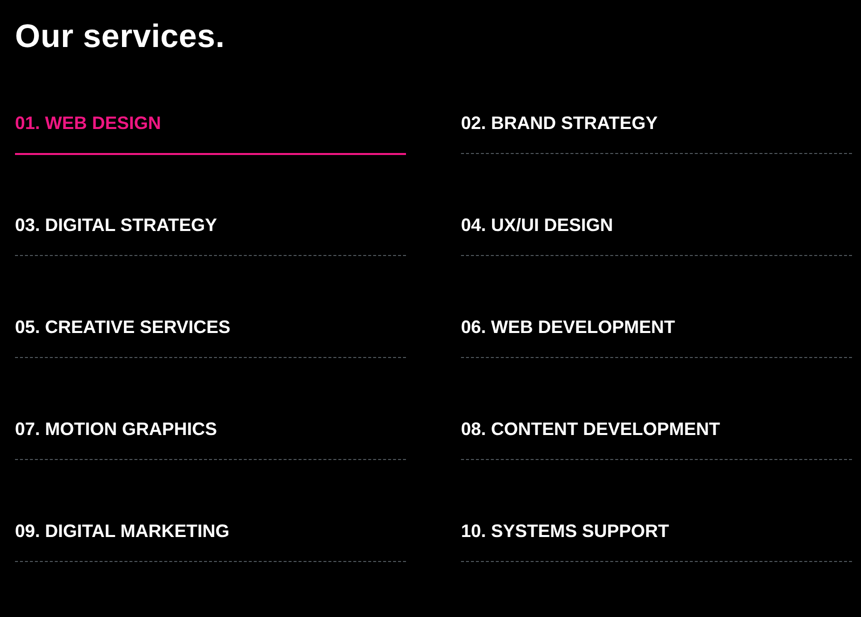  What do you see at coordinates (210, 438) in the screenshot?
I see `service-tab: 07. MOTION GRAPHICS` at bounding box center [210, 438].